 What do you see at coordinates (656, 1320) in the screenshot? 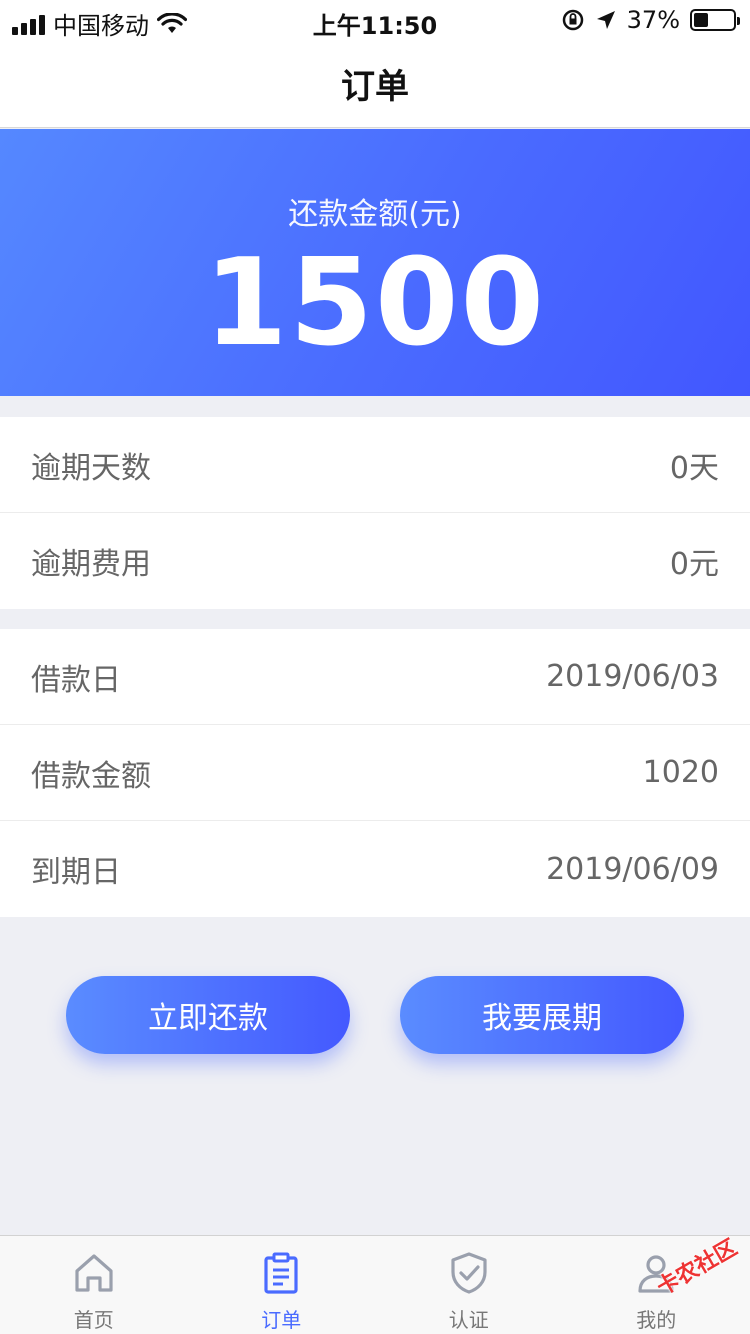
I see `tab-label: 我的` at bounding box center [656, 1320].